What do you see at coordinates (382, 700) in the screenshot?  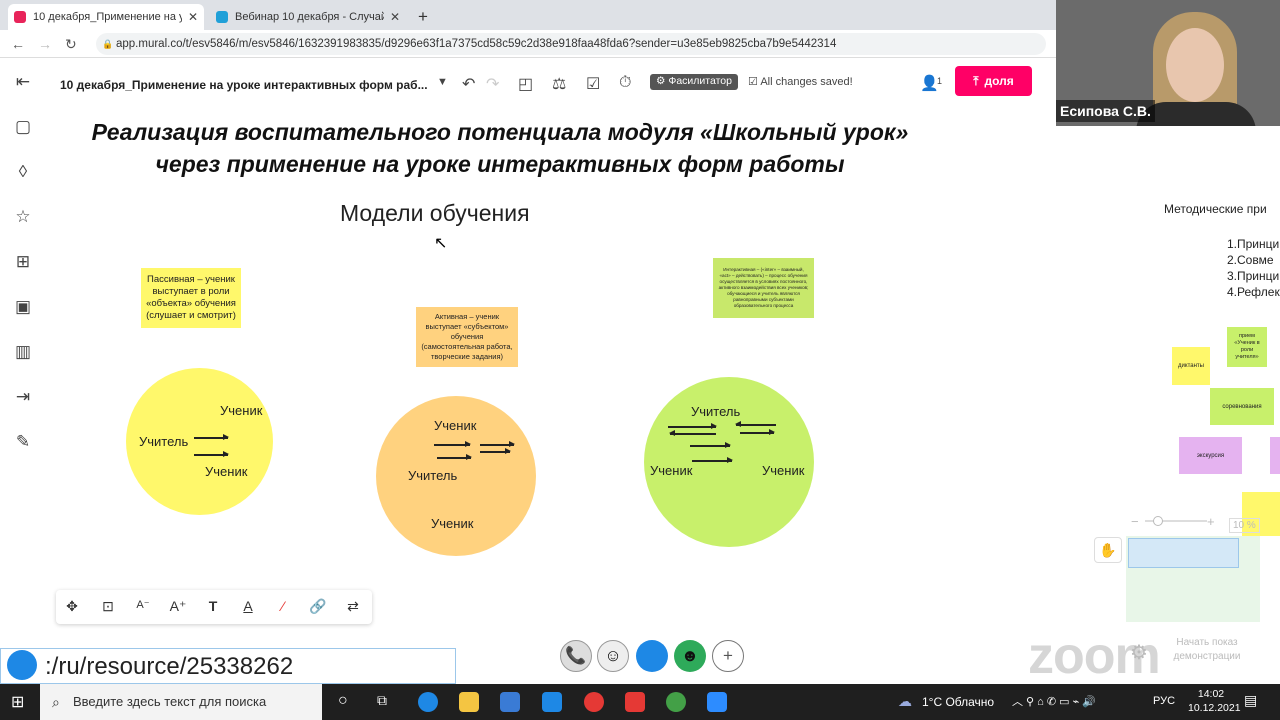 I see `task-view-icon: ⧉` at bounding box center [382, 700].